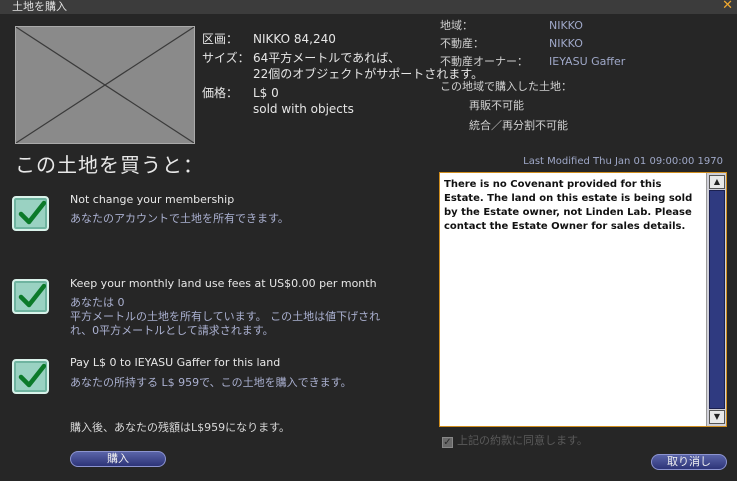 This screenshot has height=481, width=737. What do you see at coordinates (211, 382) in the screenshot?
I see `payment-item-desc: あなたの所持する L$ 959で、この土地を購入できます。` at bounding box center [211, 382].